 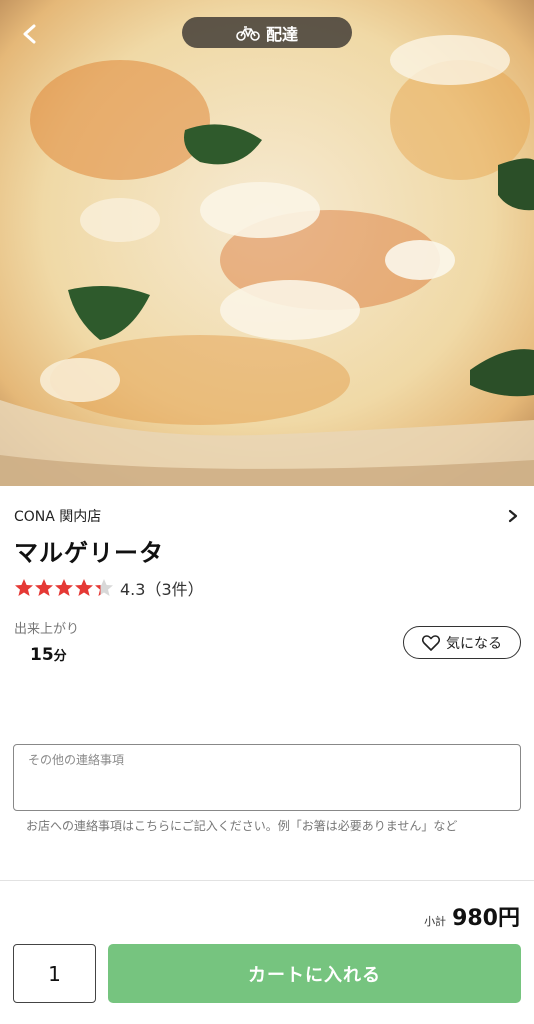 I want to click on note-field, so click(x=267, y=777).